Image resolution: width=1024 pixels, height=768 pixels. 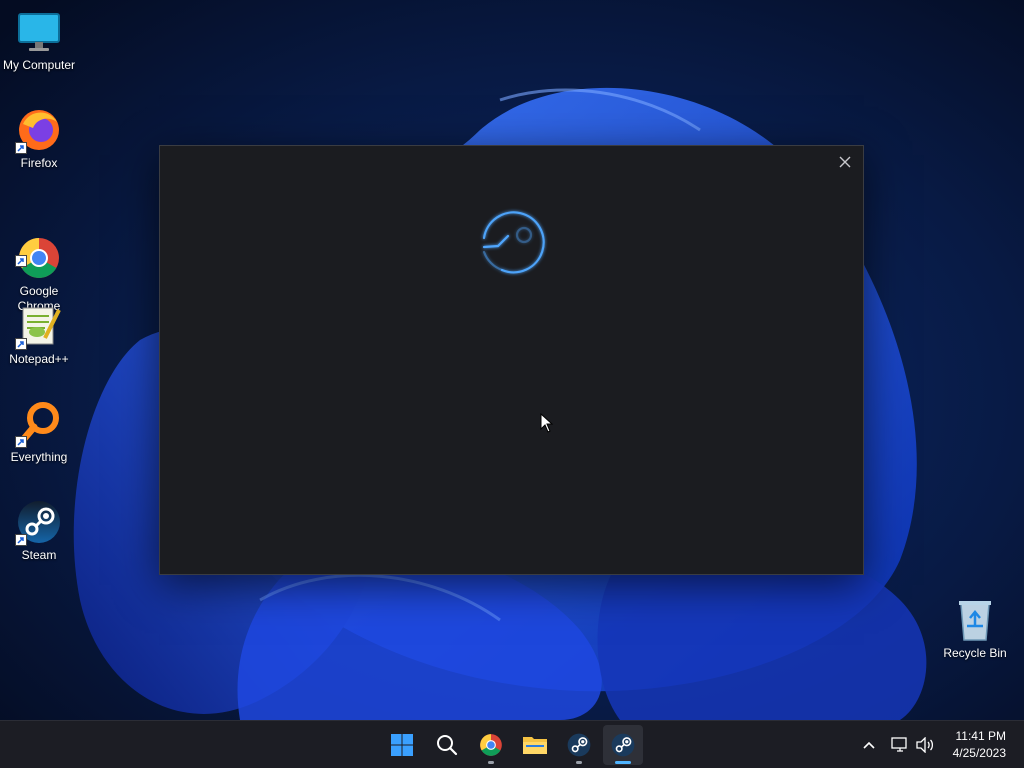 What do you see at coordinates (39, 424) in the screenshot?
I see `everything-icon` at bounding box center [39, 424].